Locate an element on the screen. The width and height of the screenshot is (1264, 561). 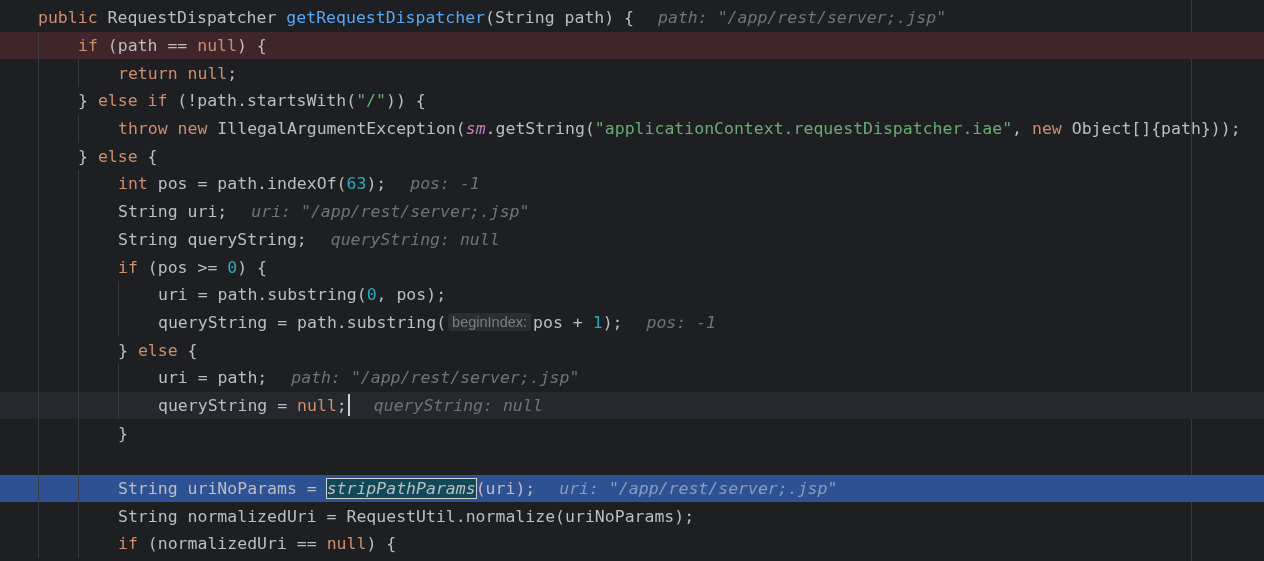
code-text: queryString = path.substring( is located at coordinates (302, 322).